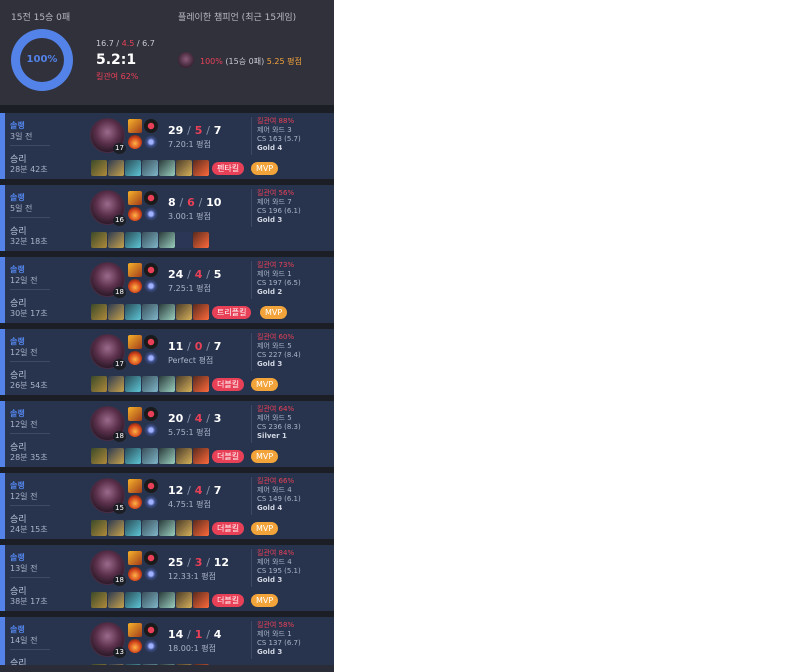 The height and width of the screenshot is (672, 800). What do you see at coordinates (186, 60) in the screenshot?
I see `champion-icon` at bounding box center [186, 60].